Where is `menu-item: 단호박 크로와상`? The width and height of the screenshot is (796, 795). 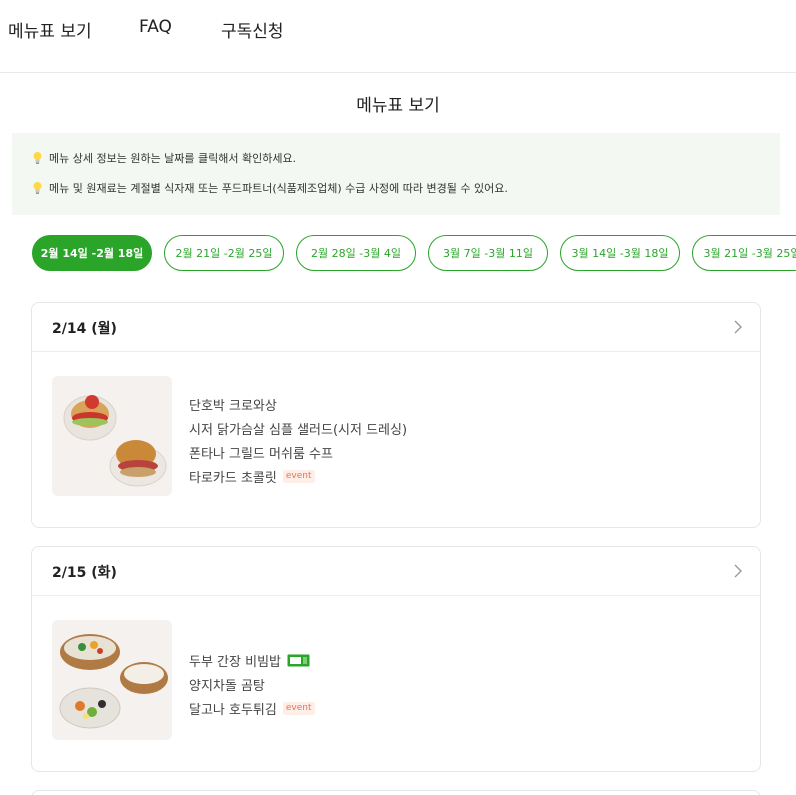 menu-item: 단호박 크로와상 is located at coordinates (233, 406).